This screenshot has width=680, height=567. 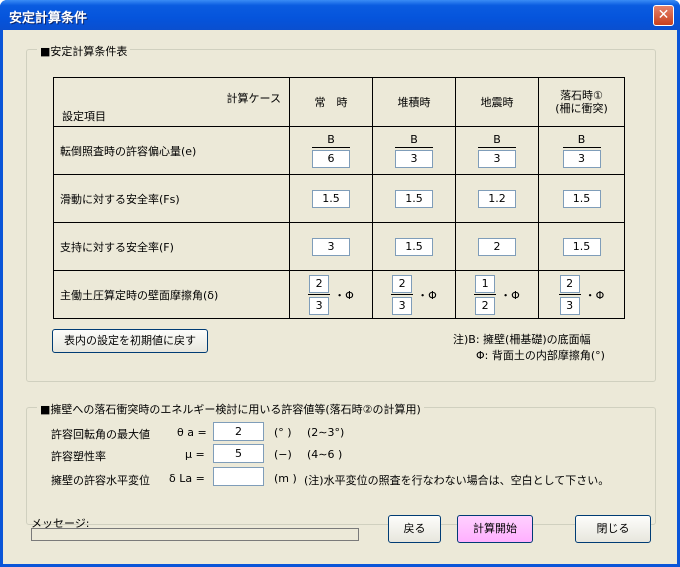 I want to click on bearing-input-rockfall: 1.5, so click(x=581, y=246).